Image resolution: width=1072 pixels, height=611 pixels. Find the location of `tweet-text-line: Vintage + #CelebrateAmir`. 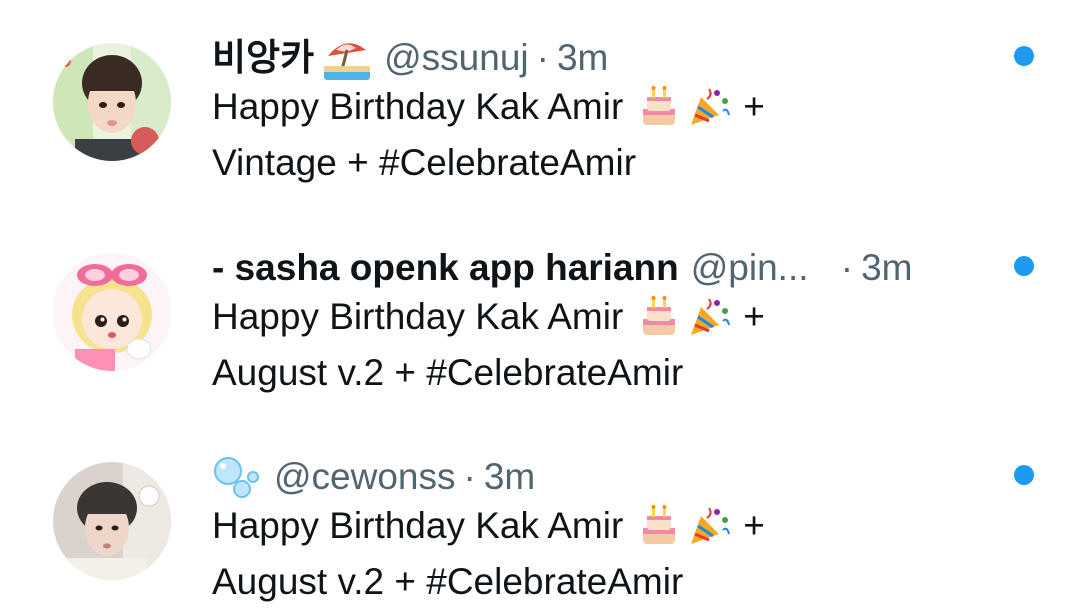

tweet-text-line: Vintage + #CelebrateAmir is located at coordinates (424, 162).